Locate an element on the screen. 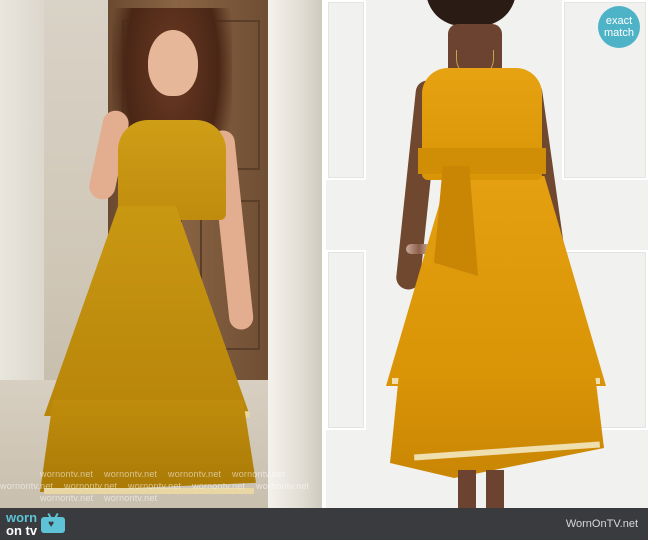 The width and height of the screenshot is (648, 540). badge-line2: match is located at coordinates (619, 33).